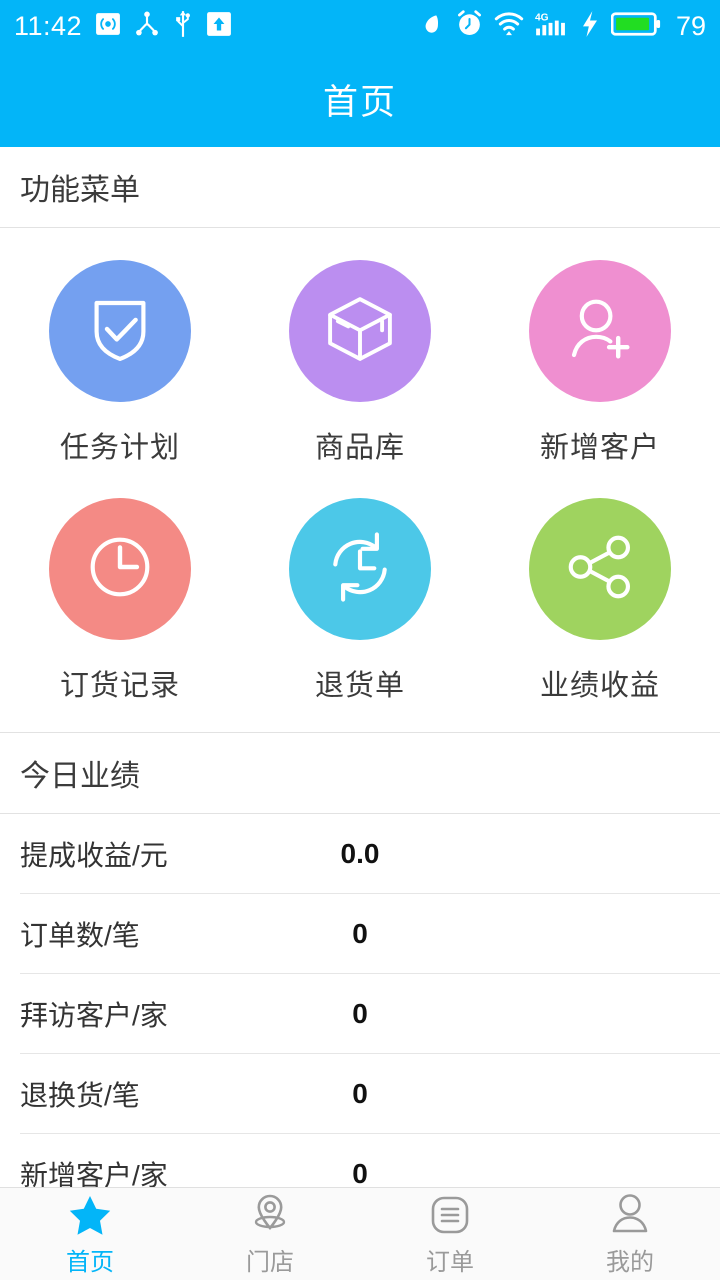  I want to click on stat-label: 订单数/笔, so click(80, 935).